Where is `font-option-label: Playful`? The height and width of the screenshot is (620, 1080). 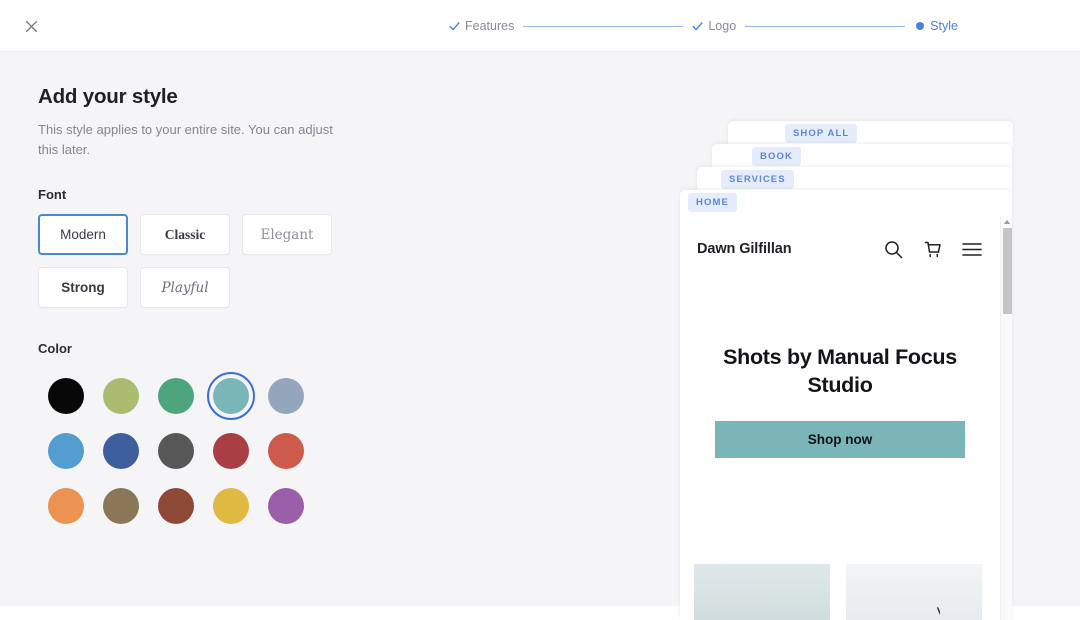
font-option-label: Playful is located at coordinates (185, 287).